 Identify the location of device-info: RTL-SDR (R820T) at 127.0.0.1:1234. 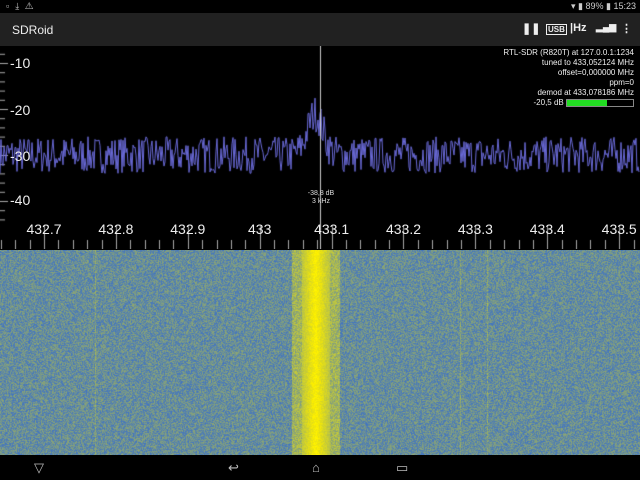
(568, 52).